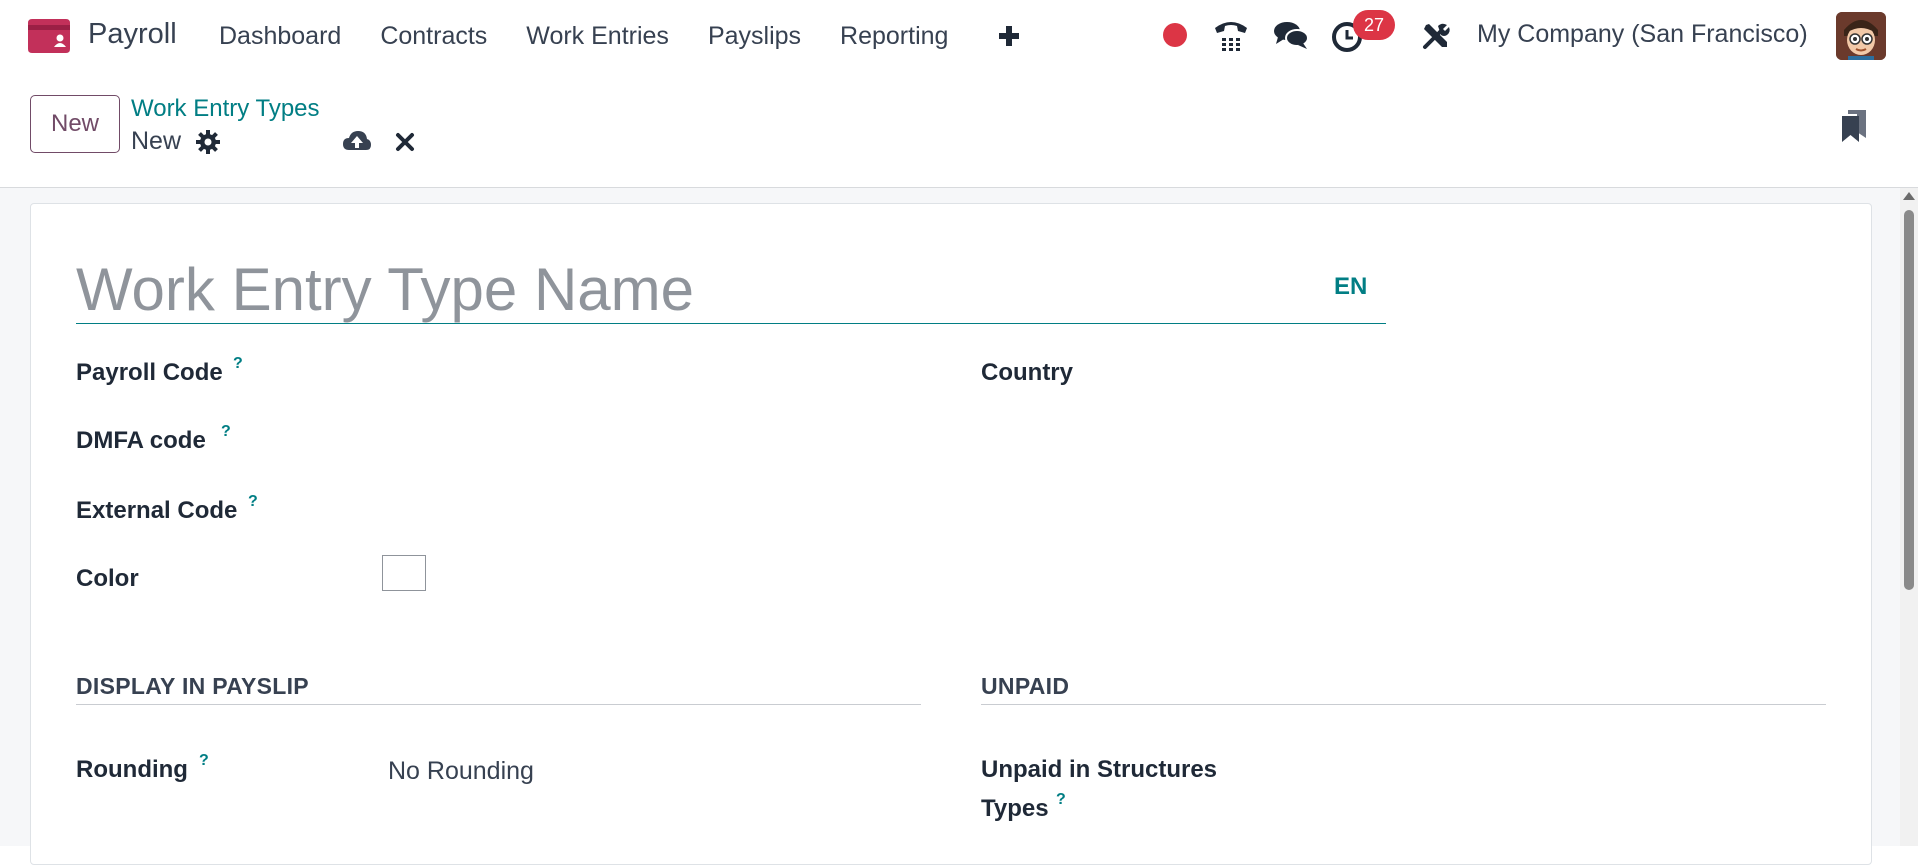 The height and width of the screenshot is (865, 1918). What do you see at coordinates (1909, 196) in the screenshot?
I see `scroll-up-arrow-icon` at bounding box center [1909, 196].